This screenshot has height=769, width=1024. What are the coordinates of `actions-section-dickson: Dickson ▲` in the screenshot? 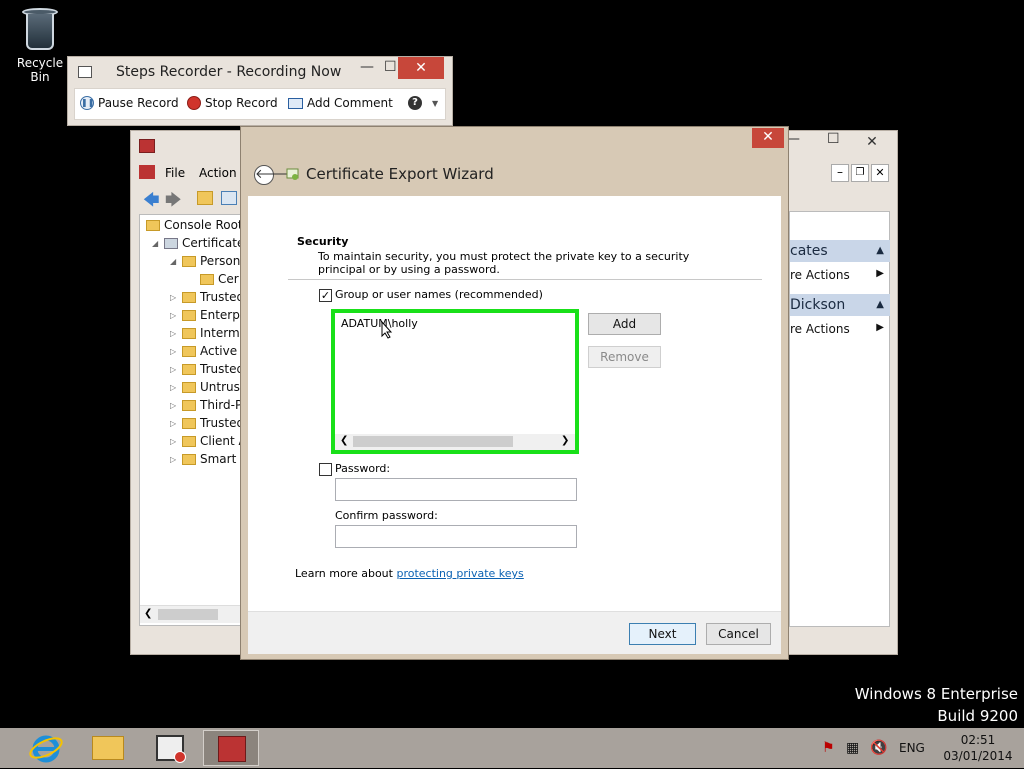 It's located at (840, 305).